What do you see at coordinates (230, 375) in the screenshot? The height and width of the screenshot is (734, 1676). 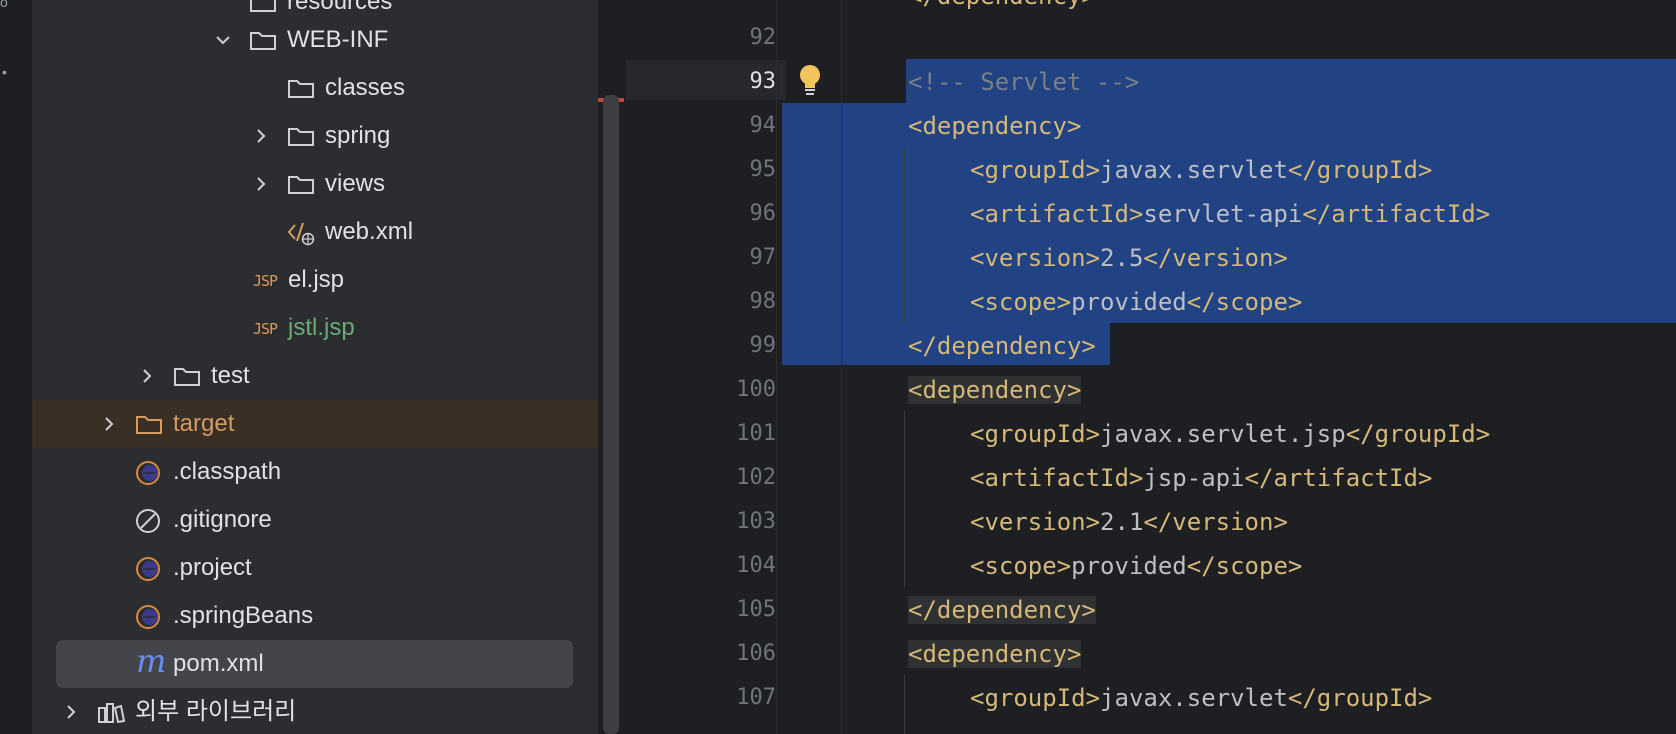 I see `tree-item-label: test` at bounding box center [230, 375].